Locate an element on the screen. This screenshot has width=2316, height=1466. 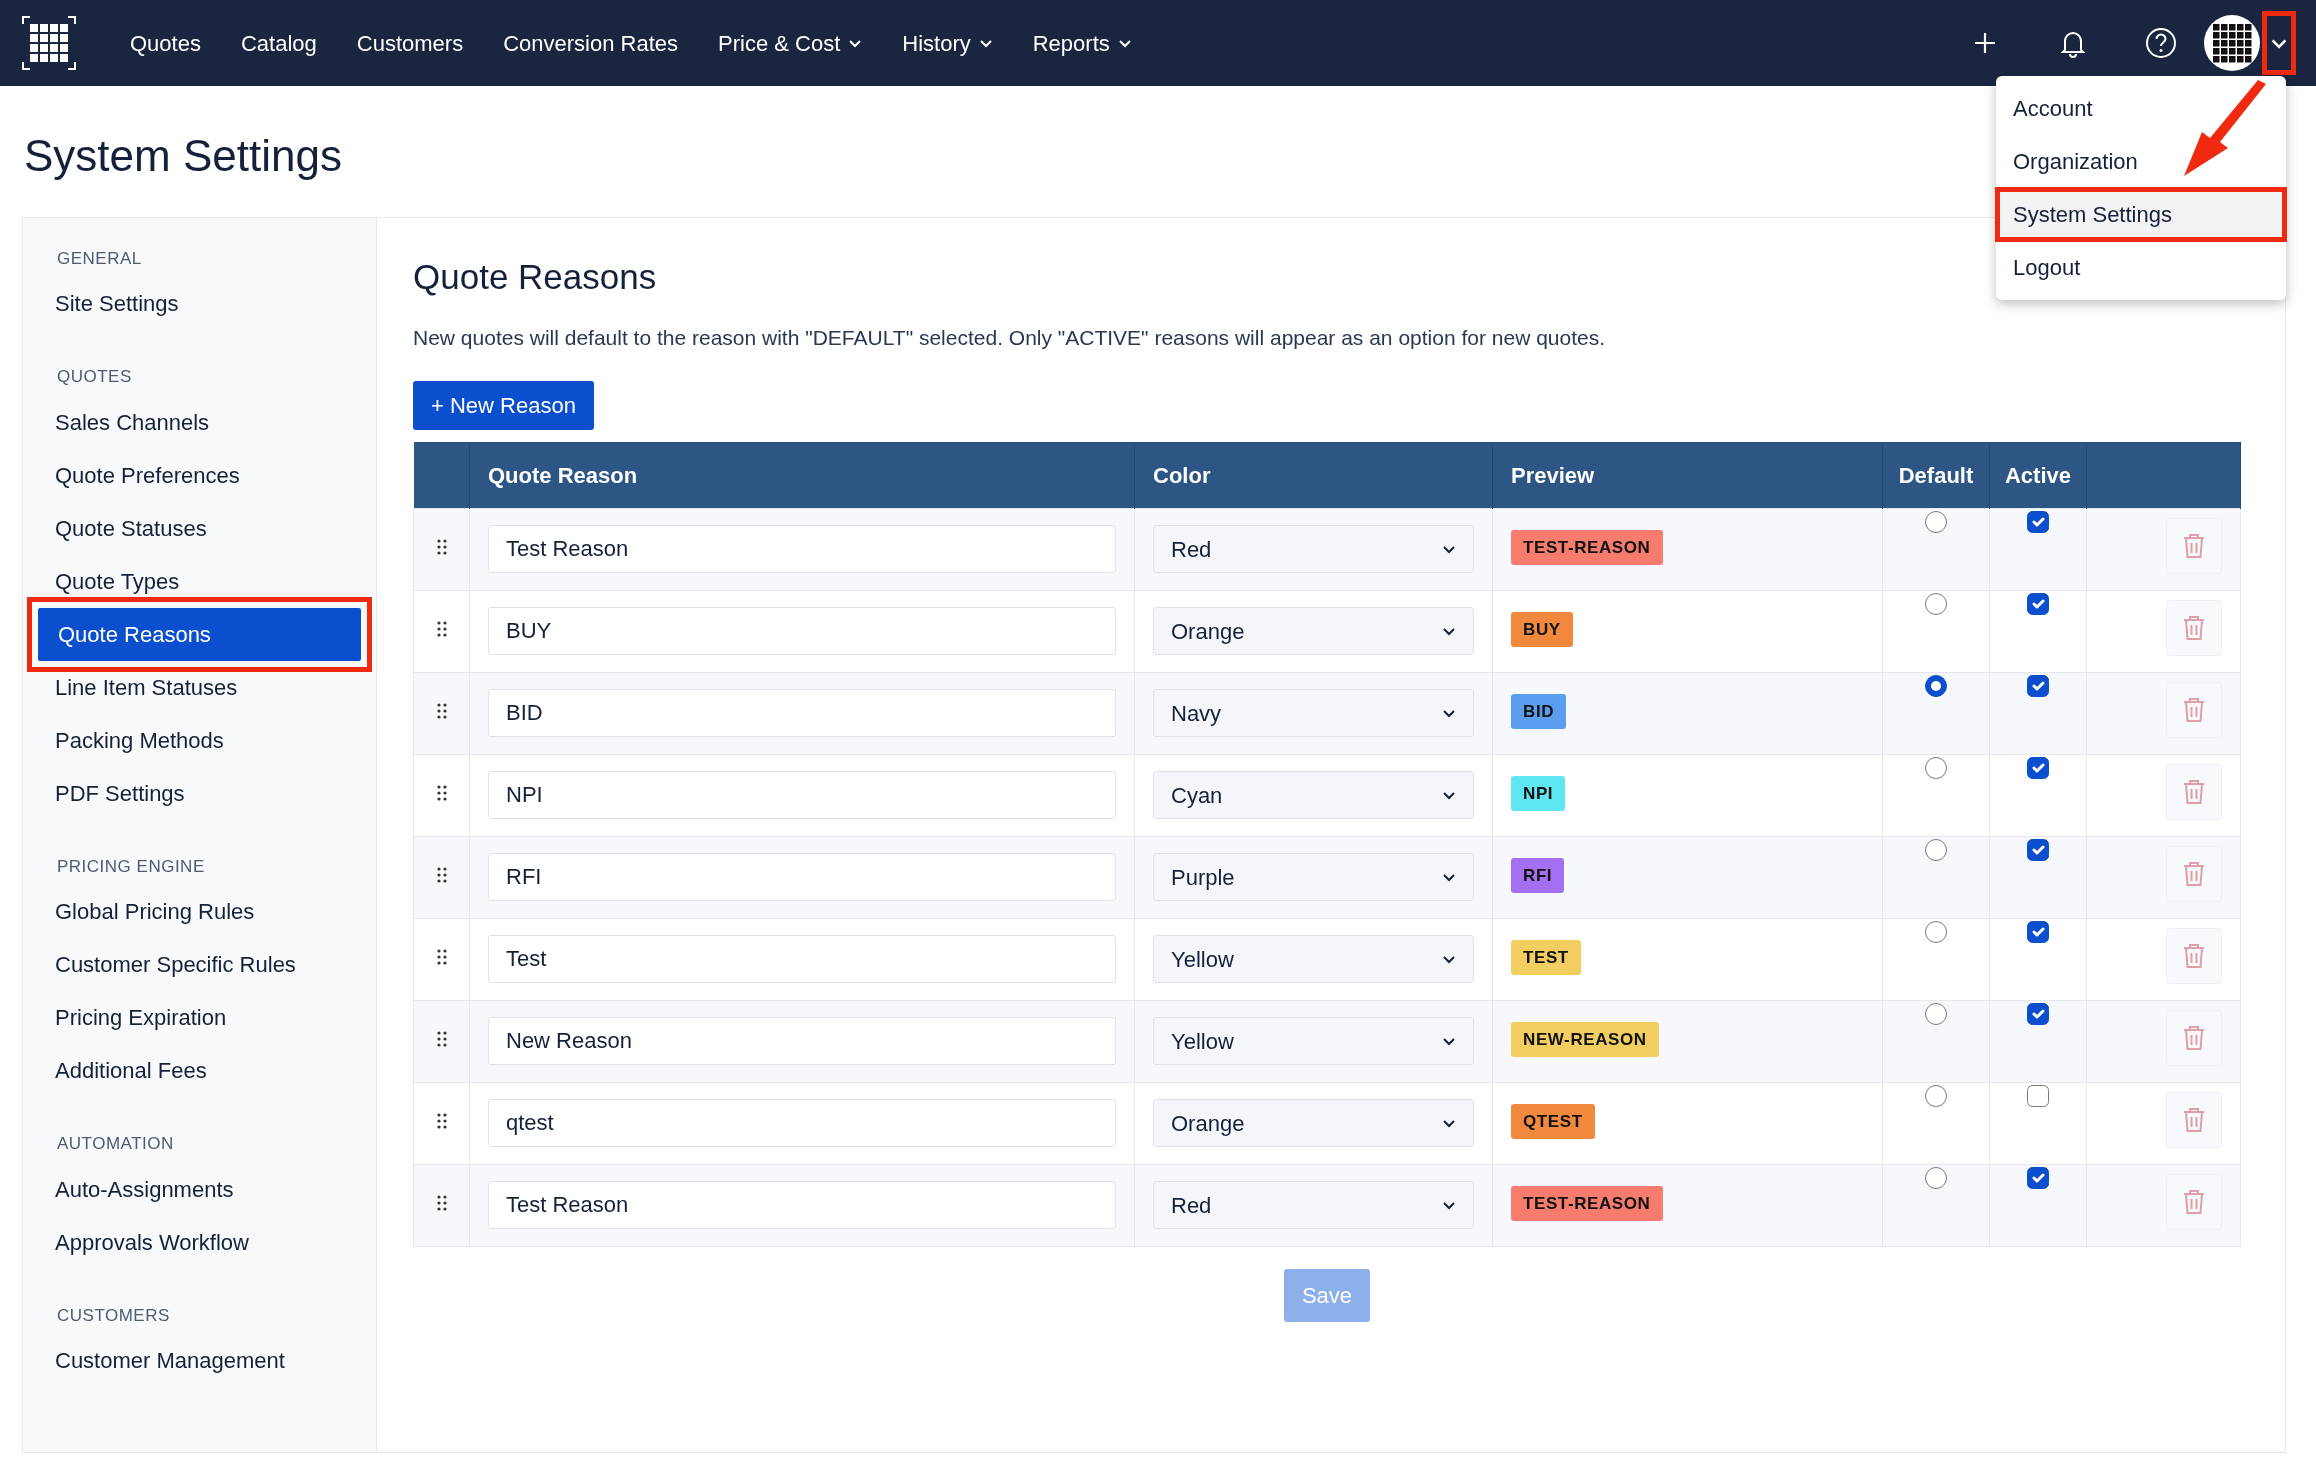
sidebar-item: Line Item Statuses is located at coordinates (199, 687).